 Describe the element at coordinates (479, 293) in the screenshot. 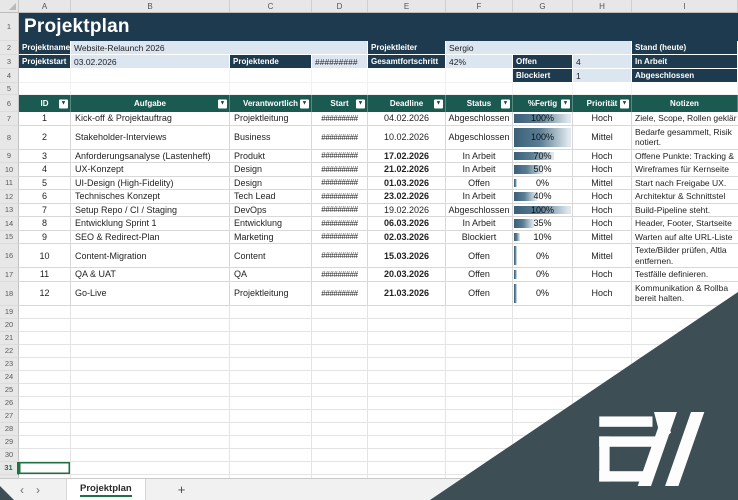

I see `cell-status: Offen` at that location.